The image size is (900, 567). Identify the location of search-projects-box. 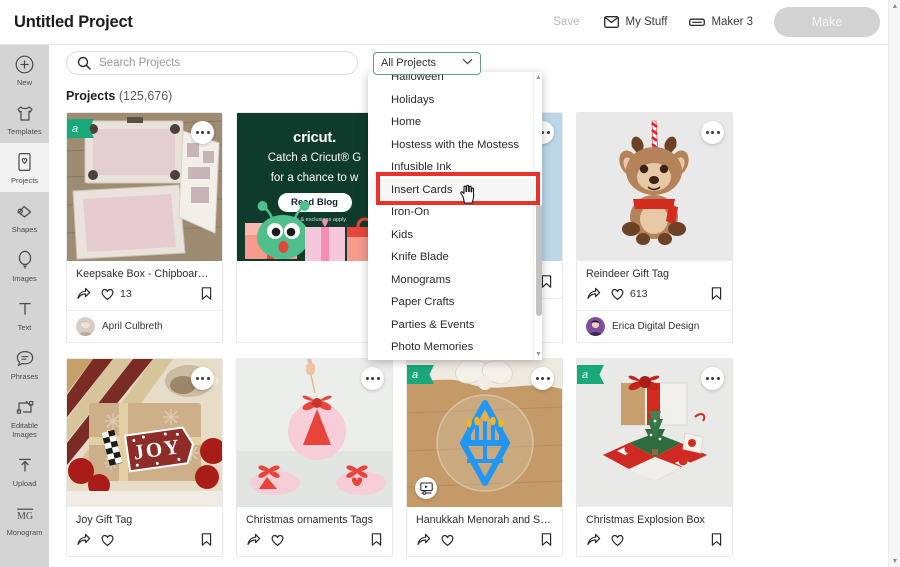
(212, 63).